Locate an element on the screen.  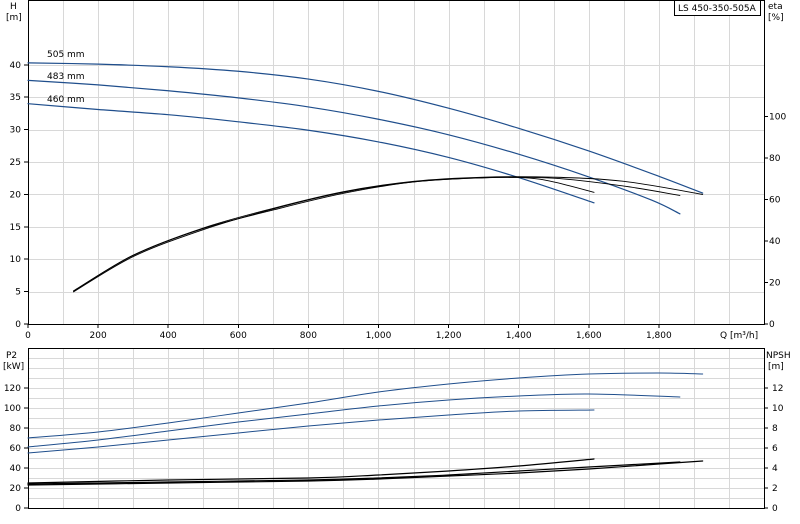
head-tick-label: 20 is located at coordinates (16, 195).